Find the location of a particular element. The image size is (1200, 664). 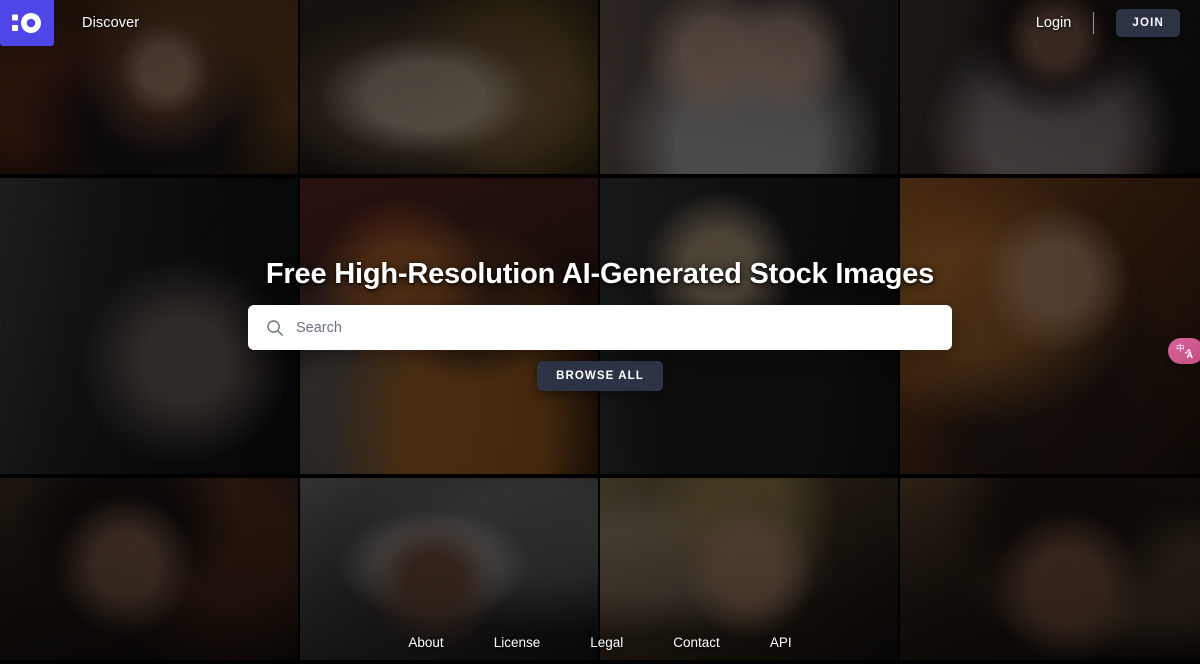

login-link: Login is located at coordinates (1053, 23).